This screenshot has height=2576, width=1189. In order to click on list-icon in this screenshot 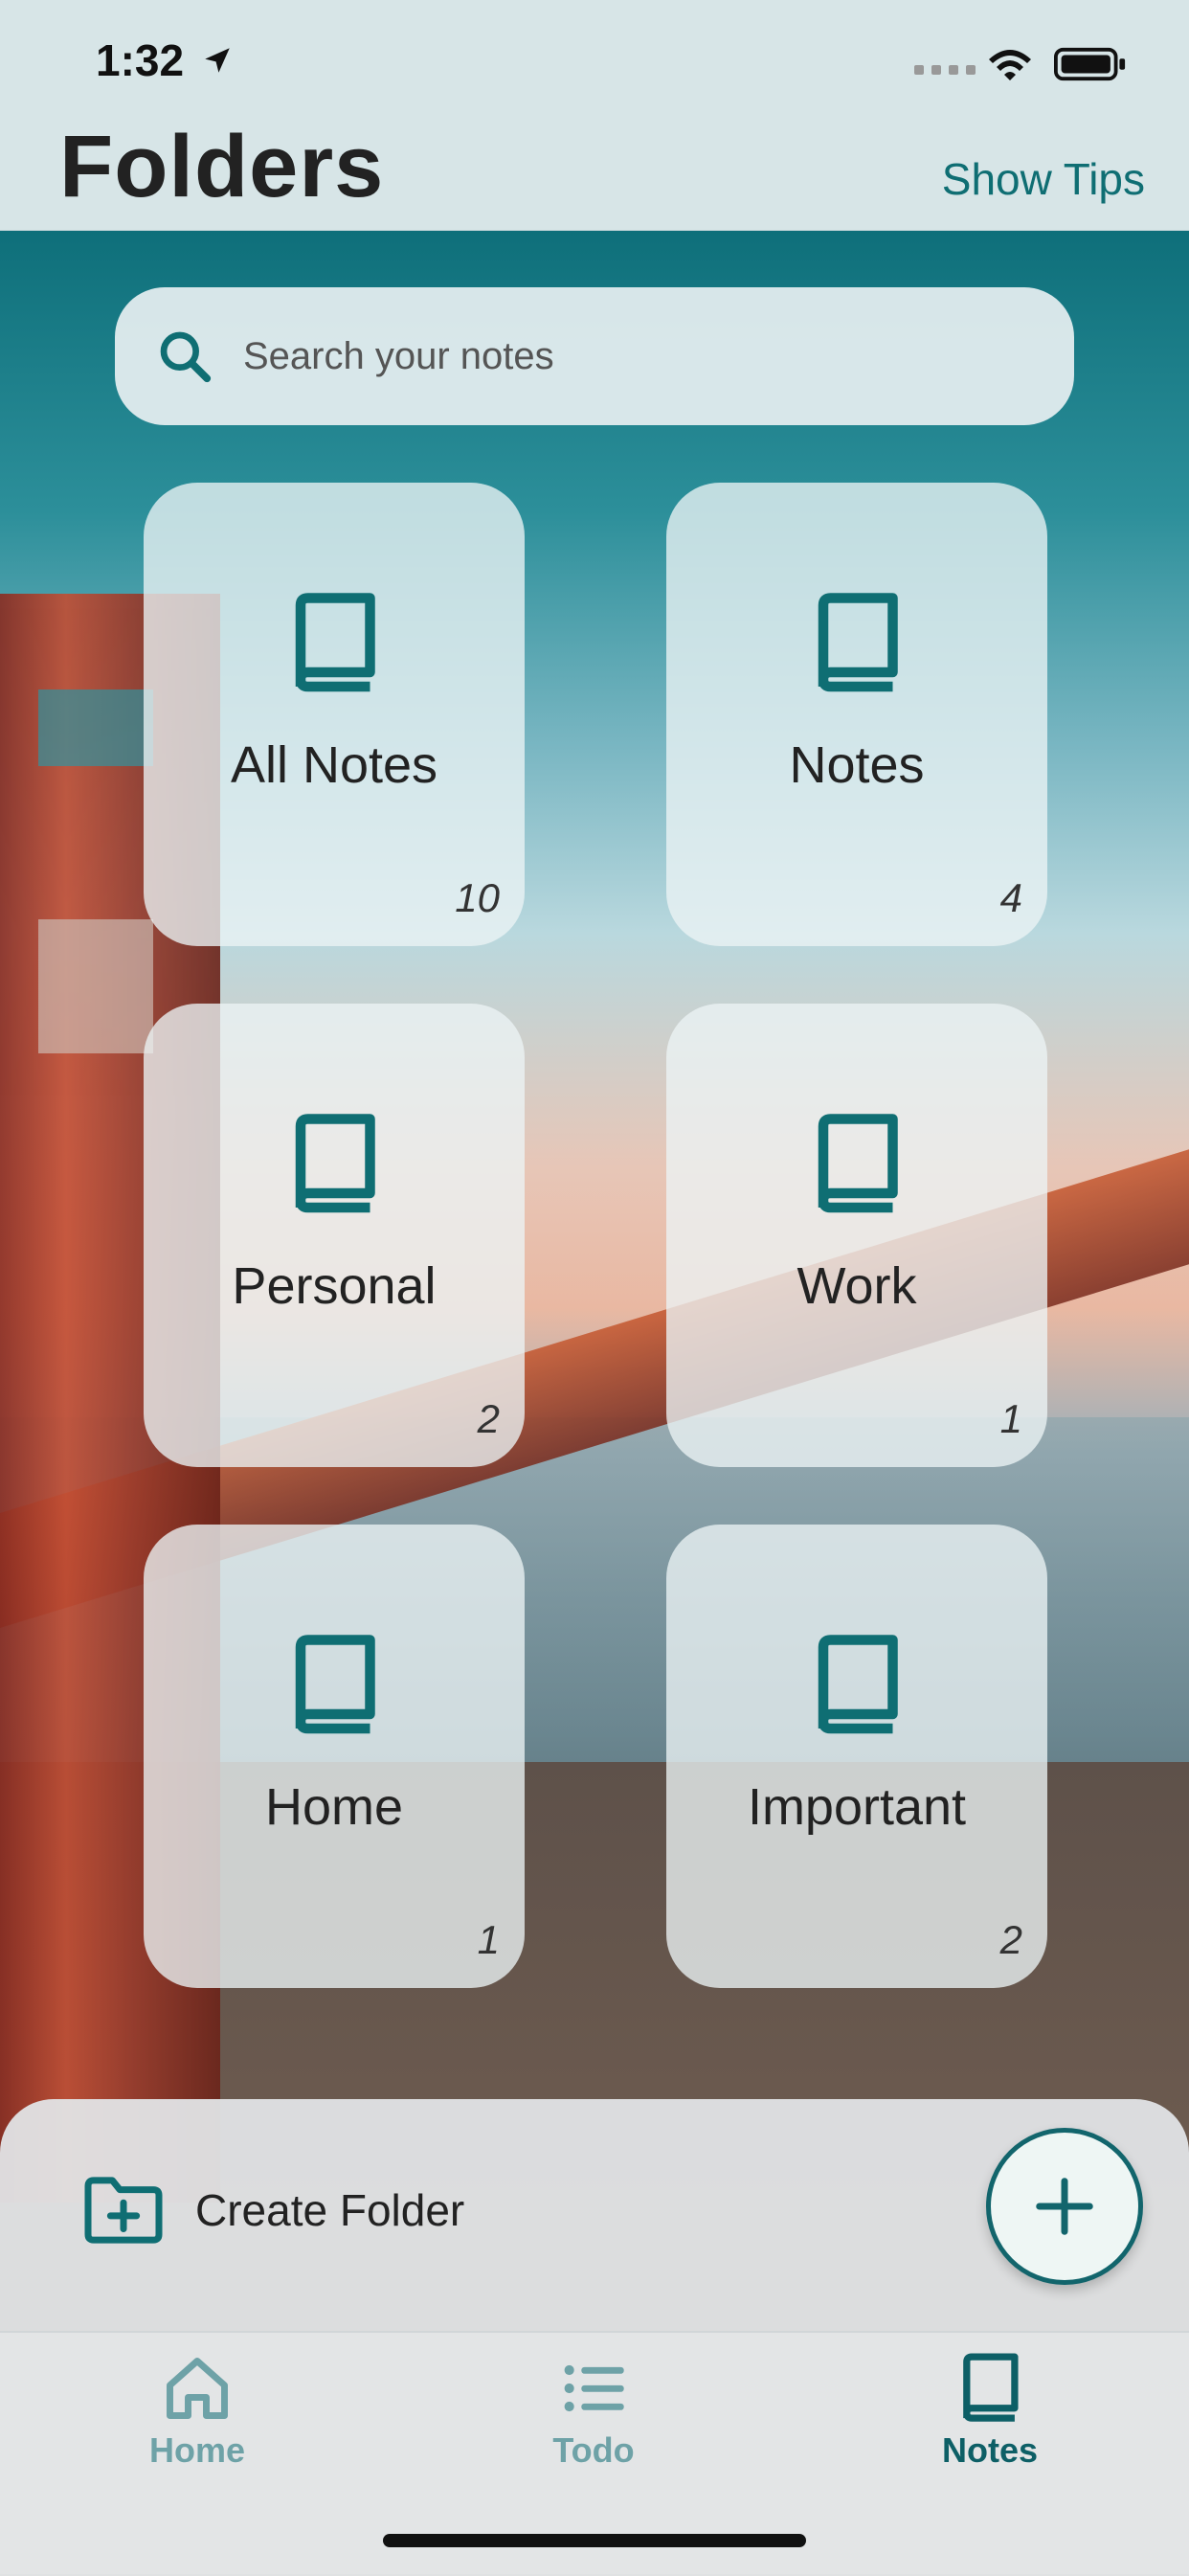, I will do `click(594, 2388)`.